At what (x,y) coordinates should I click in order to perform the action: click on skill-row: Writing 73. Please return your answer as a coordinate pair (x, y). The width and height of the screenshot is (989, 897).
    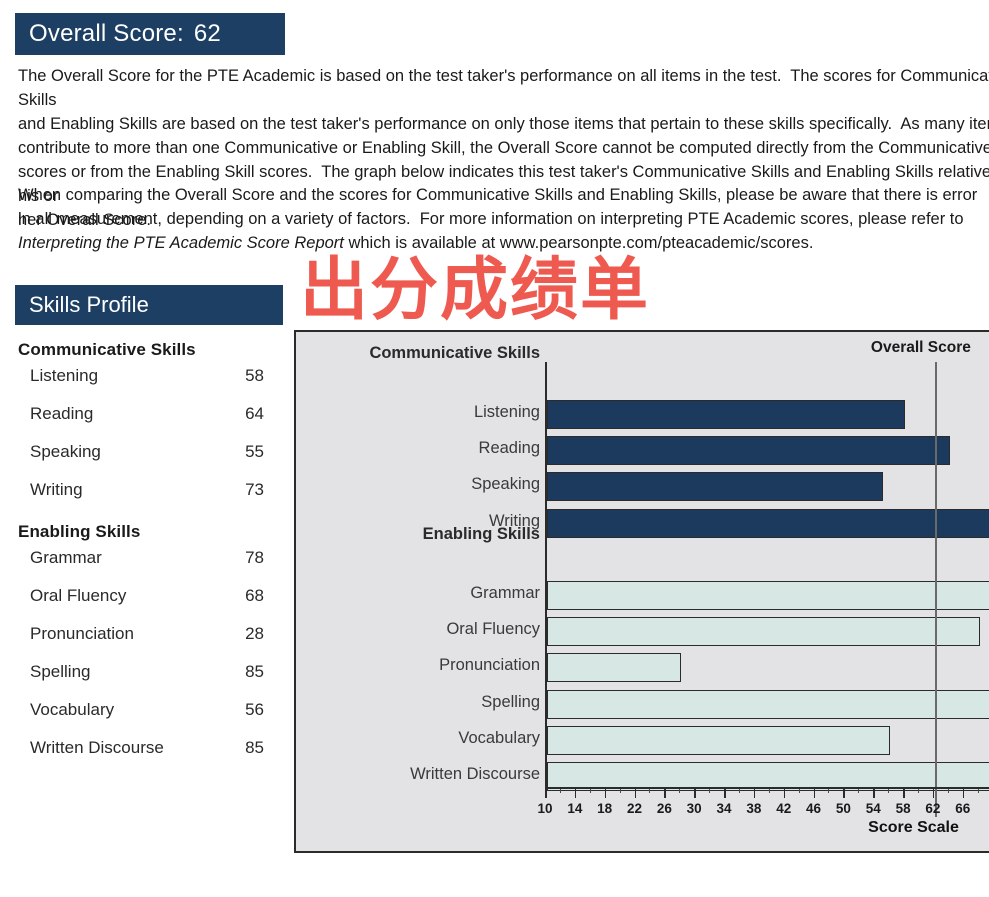
    Looking at the image, I should click on (143, 499).